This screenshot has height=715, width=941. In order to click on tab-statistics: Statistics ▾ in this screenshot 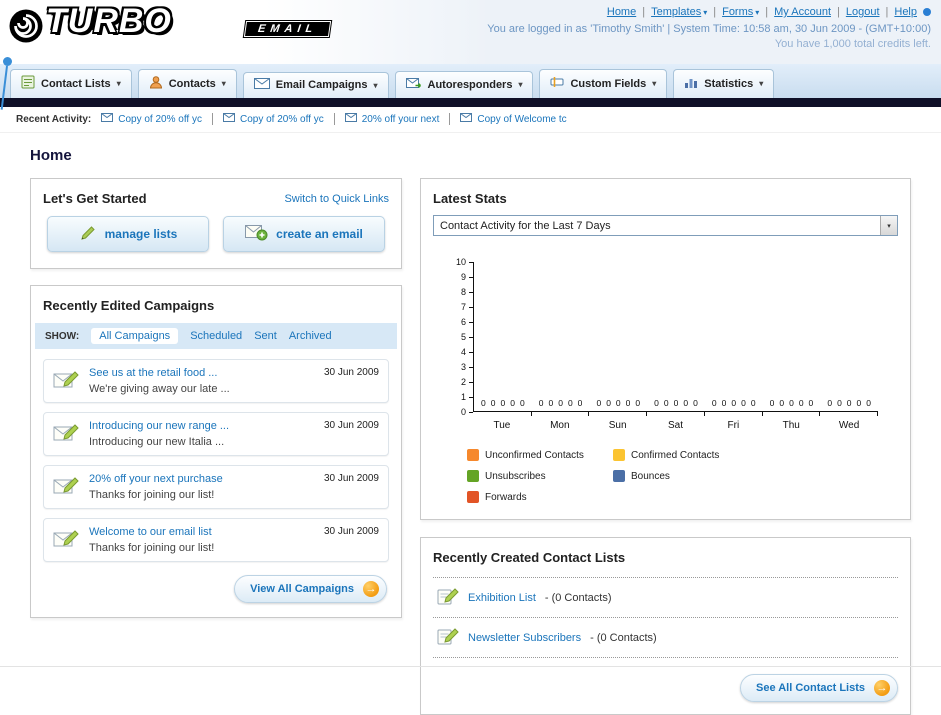, I will do `click(724, 83)`.